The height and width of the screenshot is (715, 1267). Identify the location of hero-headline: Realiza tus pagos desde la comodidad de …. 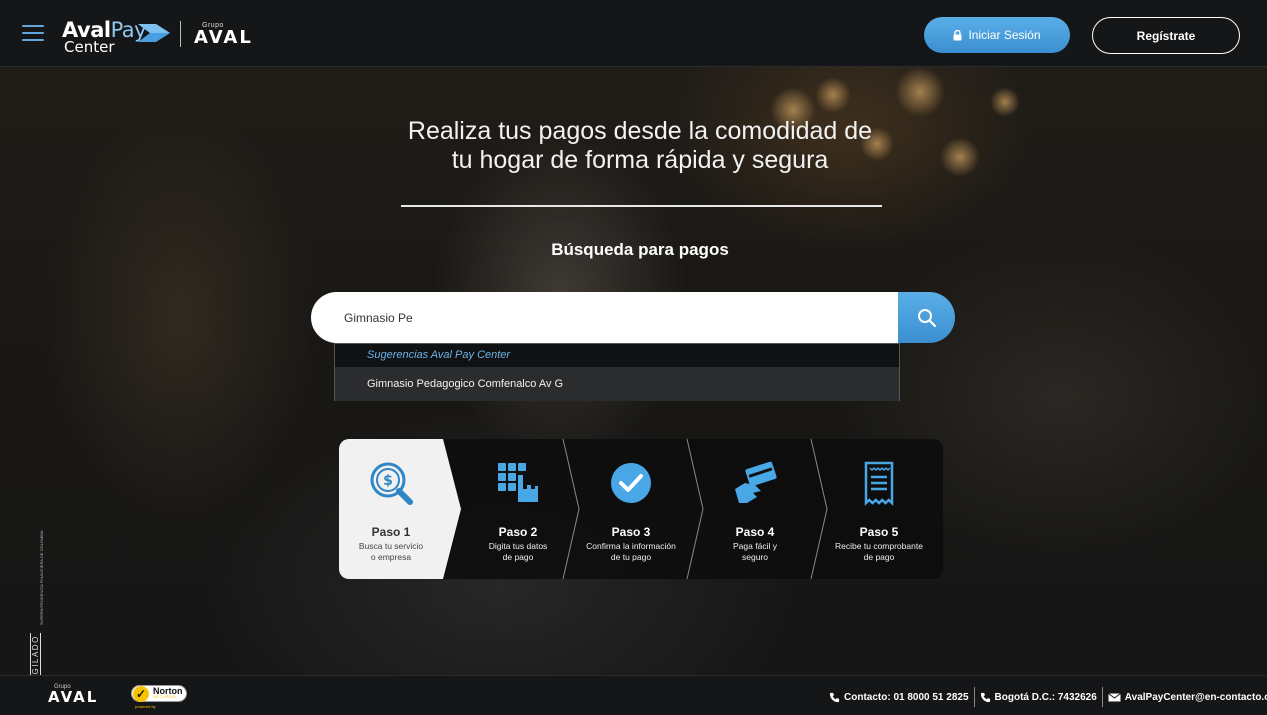
(640, 146).